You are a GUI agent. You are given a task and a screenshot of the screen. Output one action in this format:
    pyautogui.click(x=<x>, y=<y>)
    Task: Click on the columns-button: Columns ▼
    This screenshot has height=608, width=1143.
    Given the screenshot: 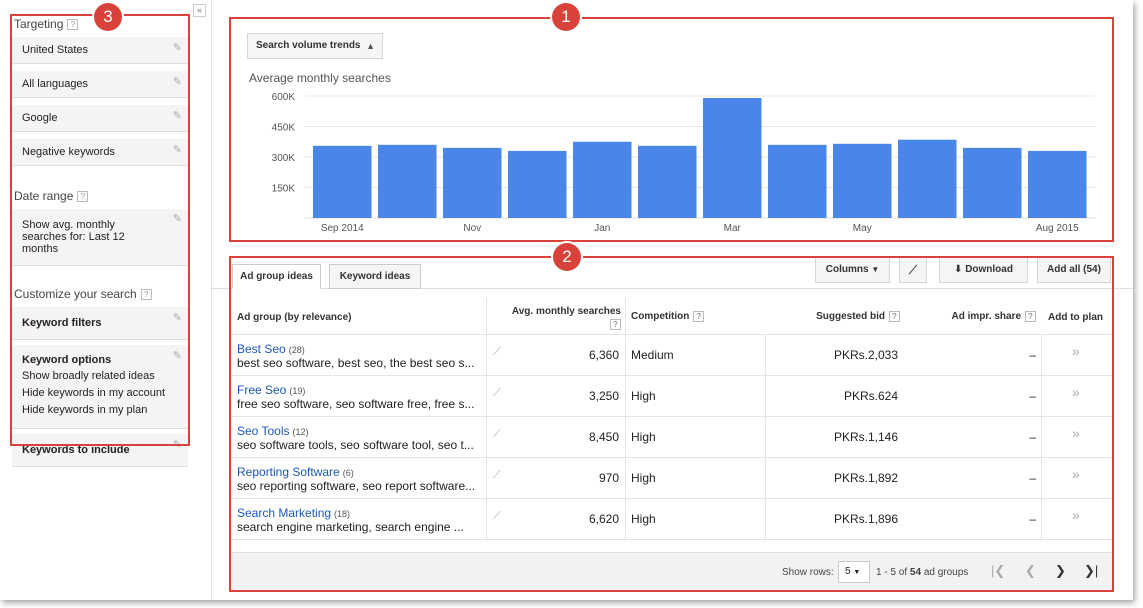 What is the action you would take?
    pyautogui.click(x=852, y=270)
    